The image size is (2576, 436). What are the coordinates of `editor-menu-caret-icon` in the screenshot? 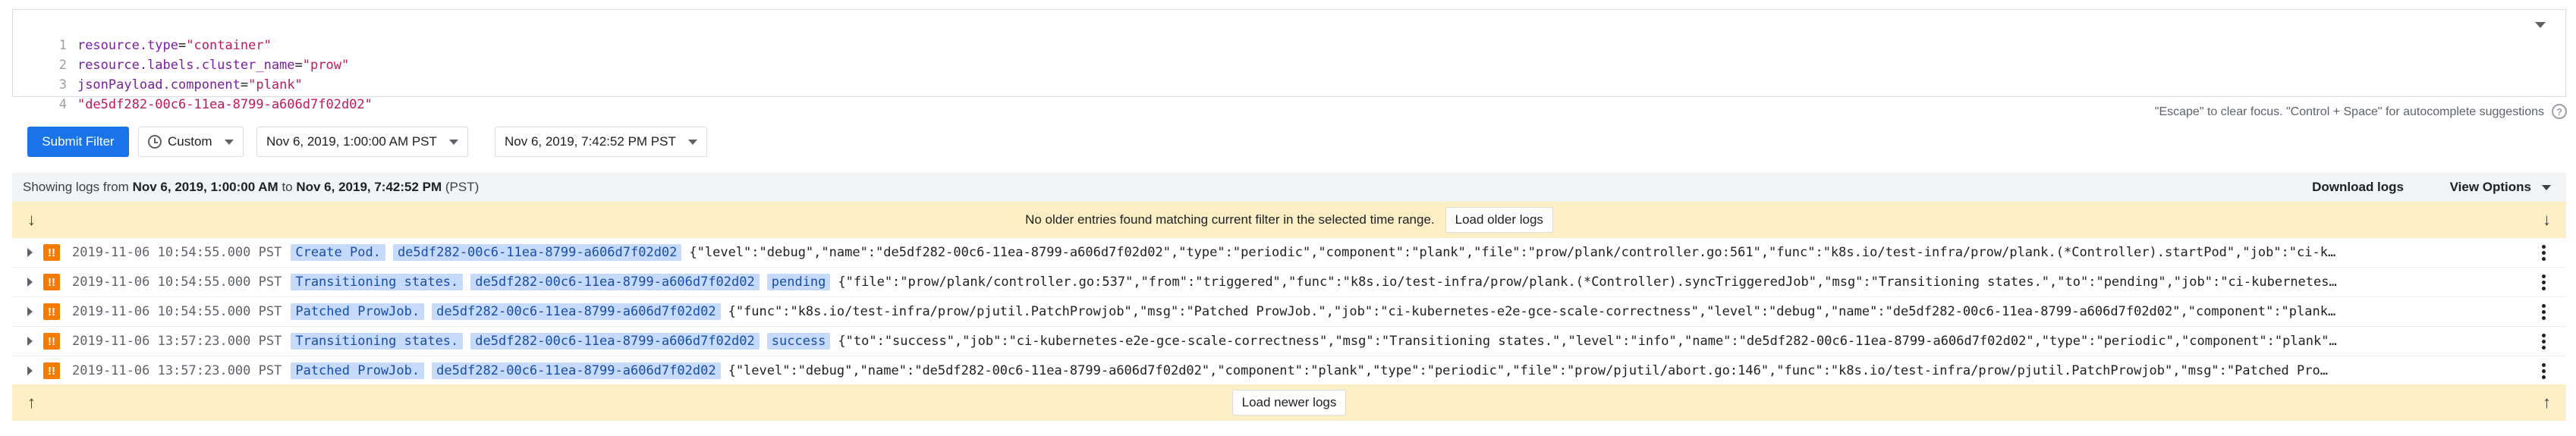 It's located at (2540, 25).